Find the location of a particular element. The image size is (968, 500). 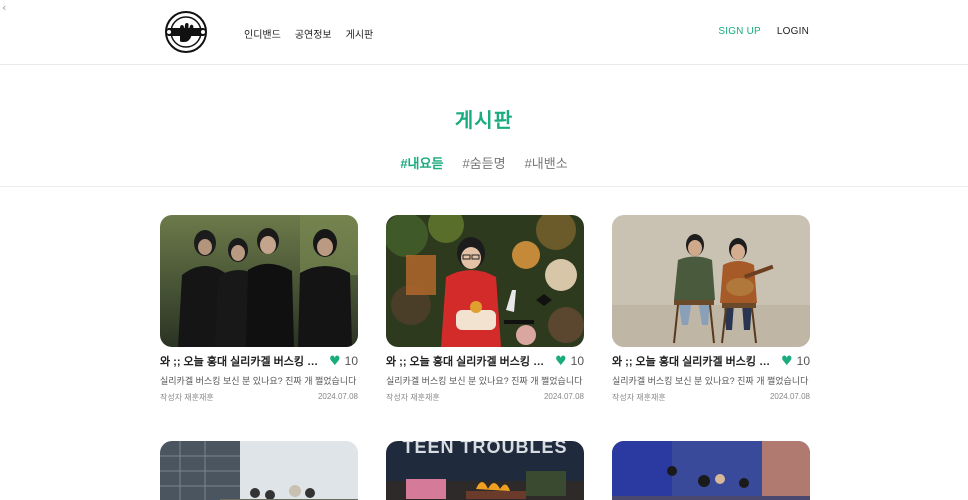

page-title: 게시판 is located at coordinates (484, 121).